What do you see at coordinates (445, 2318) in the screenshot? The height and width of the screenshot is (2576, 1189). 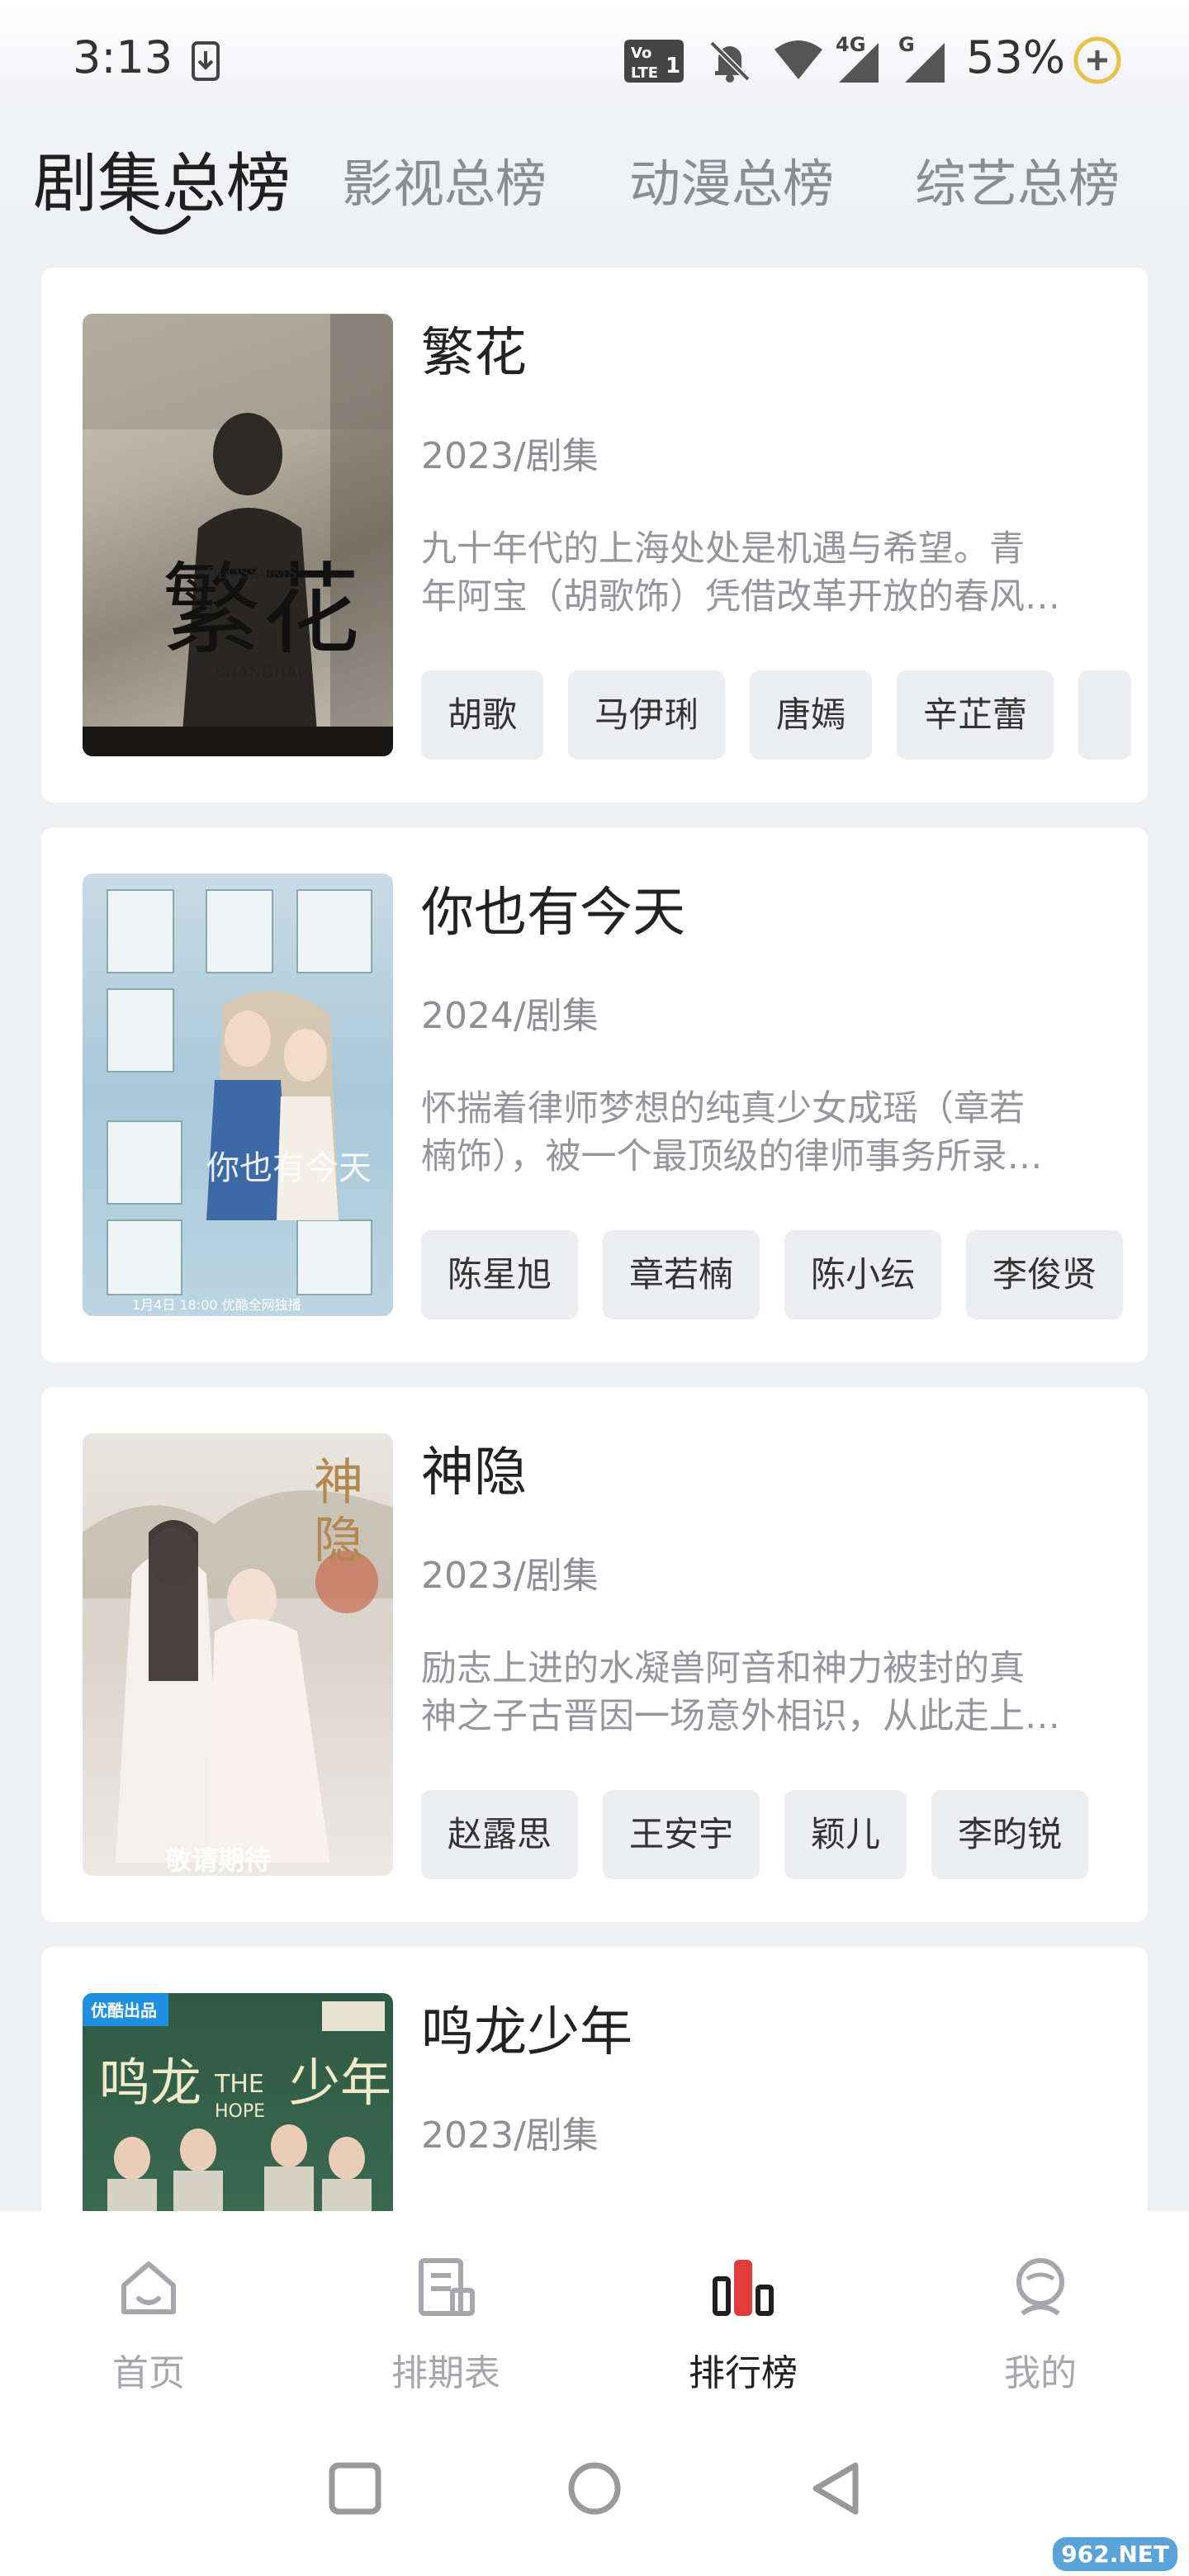 I see `nav-schedule: 排期表` at bounding box center [445, 2318].